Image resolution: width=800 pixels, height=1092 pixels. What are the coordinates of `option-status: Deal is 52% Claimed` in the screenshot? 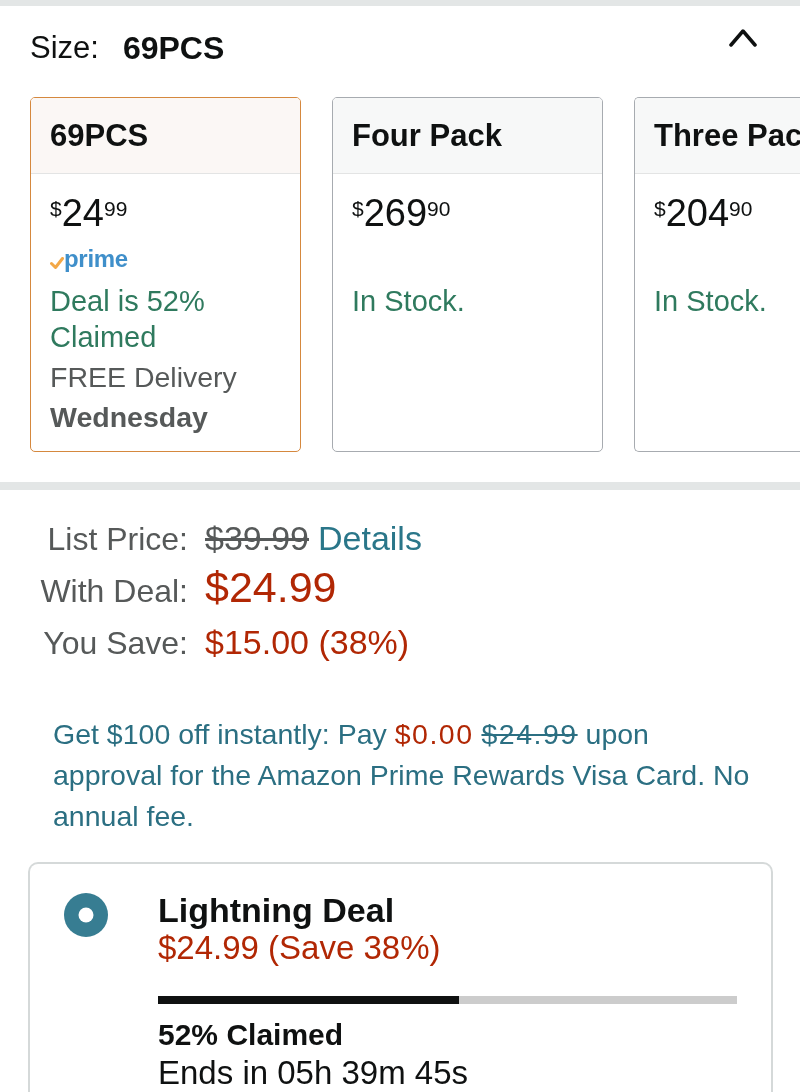 It's located at (128, 319).